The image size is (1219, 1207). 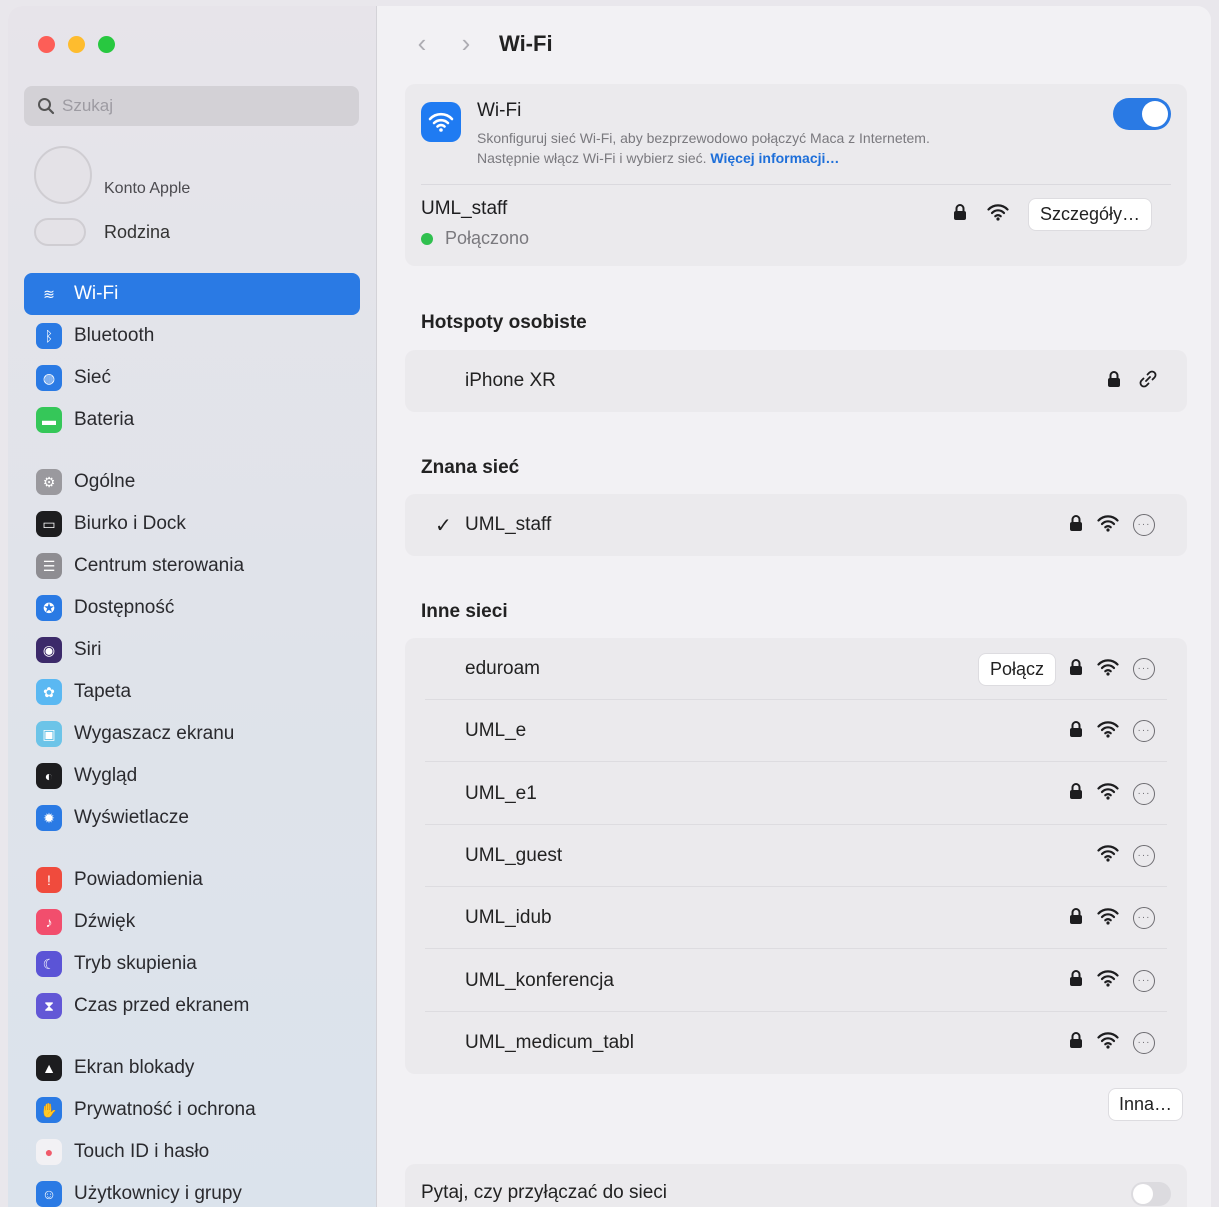 What do you see at coordinates (192, 1152) in the screenshot?
I see `sidebar-item-touch-id-i-has-o: ● Touch ID i hasło` at bounding box center [192, 1152].